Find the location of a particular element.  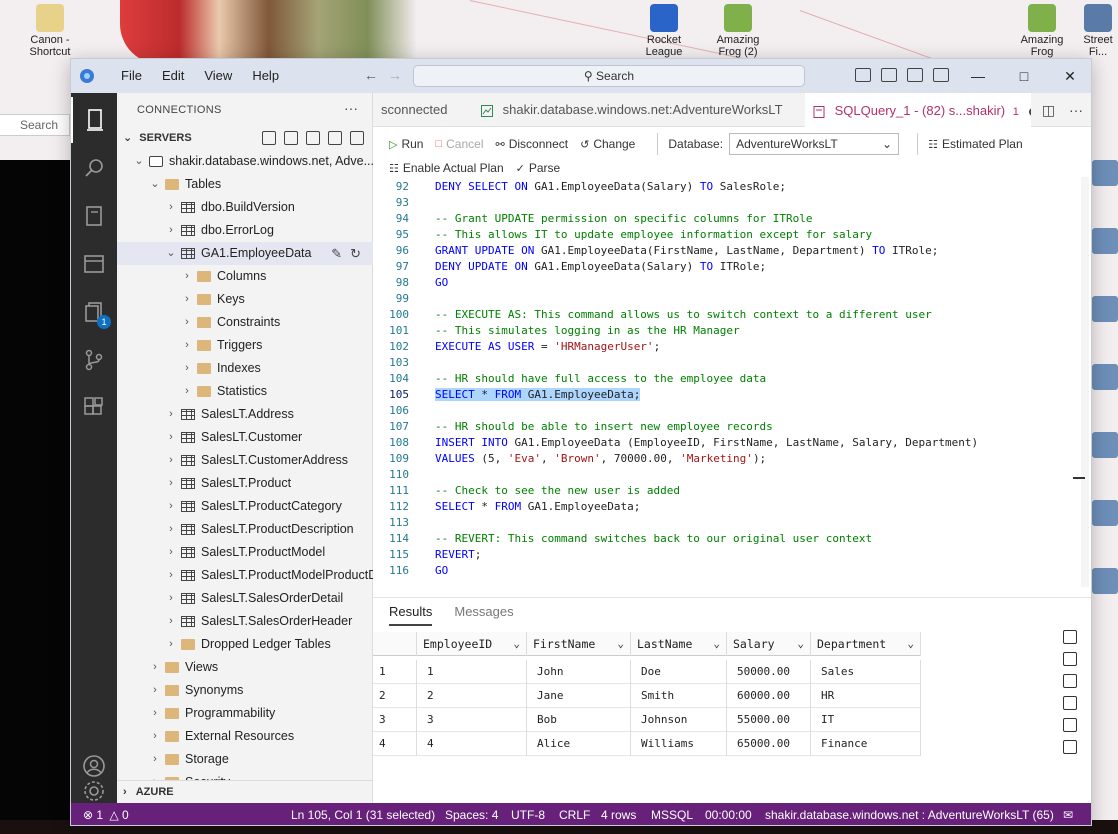

code-line: 112 SELECT * FROM GA1.EmployeeData; is located at coordinates (723, 507).